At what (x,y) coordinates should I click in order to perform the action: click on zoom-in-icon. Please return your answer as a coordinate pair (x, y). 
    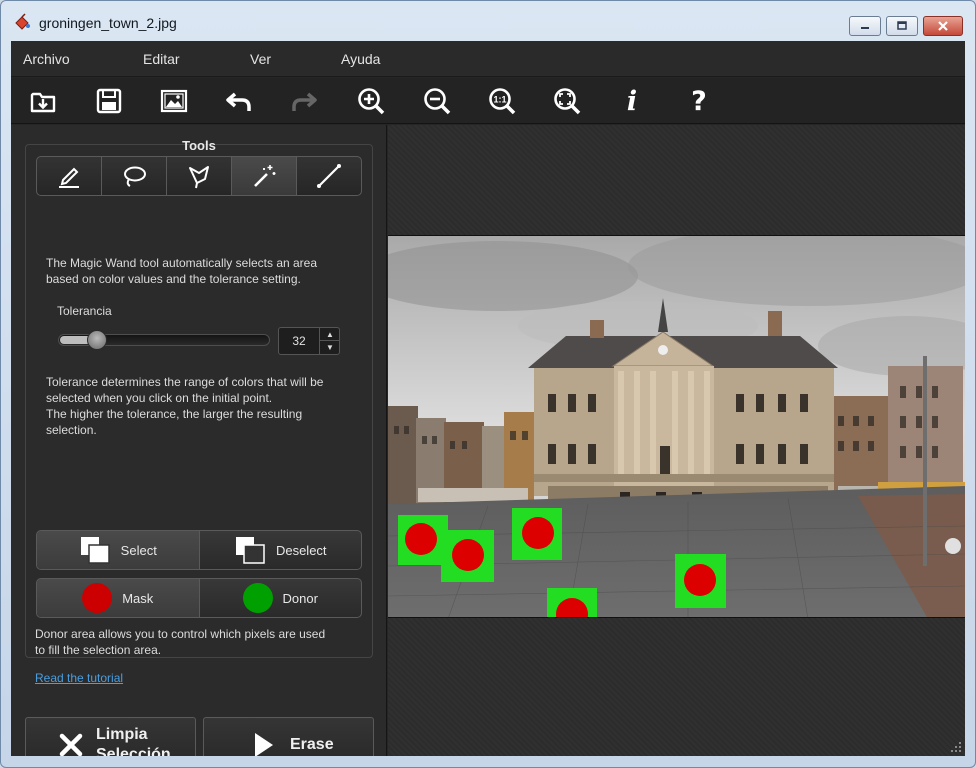
    Looking at the image, I should click on (371, 101).